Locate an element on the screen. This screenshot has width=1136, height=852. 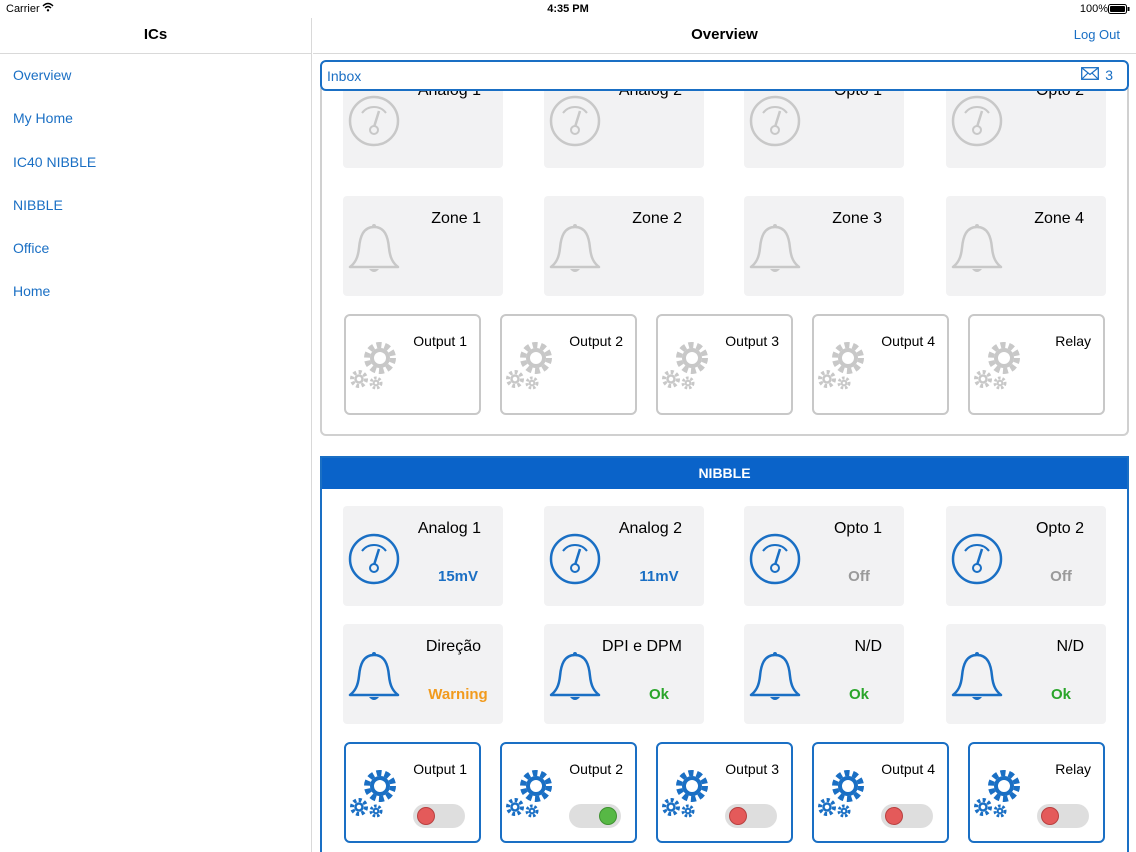
sidebar-item-nibble: NIBBLE is located at coordinates (155, 205).